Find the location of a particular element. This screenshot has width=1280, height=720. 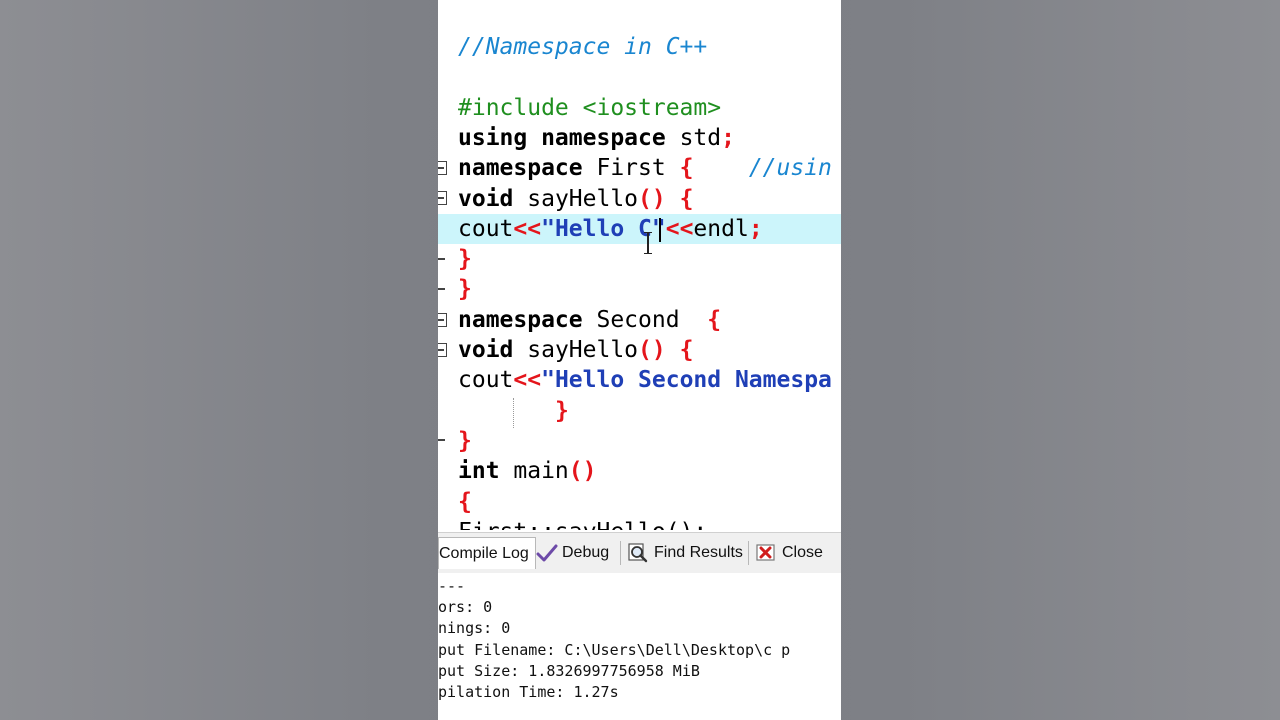

code-line: int main() is located at coordinates (527, 471).